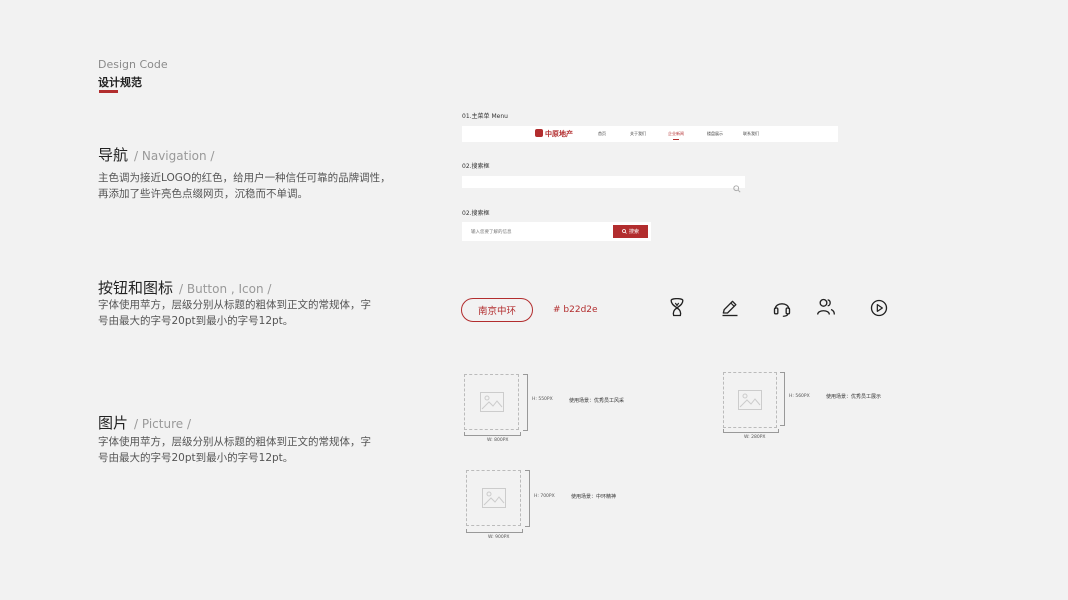 Image resolution: width=1068 pixels, height=600 pixels. Describe the element at coordinates (133, 64) in the screenshot. I see `design-code-label: Design Code` at that location.